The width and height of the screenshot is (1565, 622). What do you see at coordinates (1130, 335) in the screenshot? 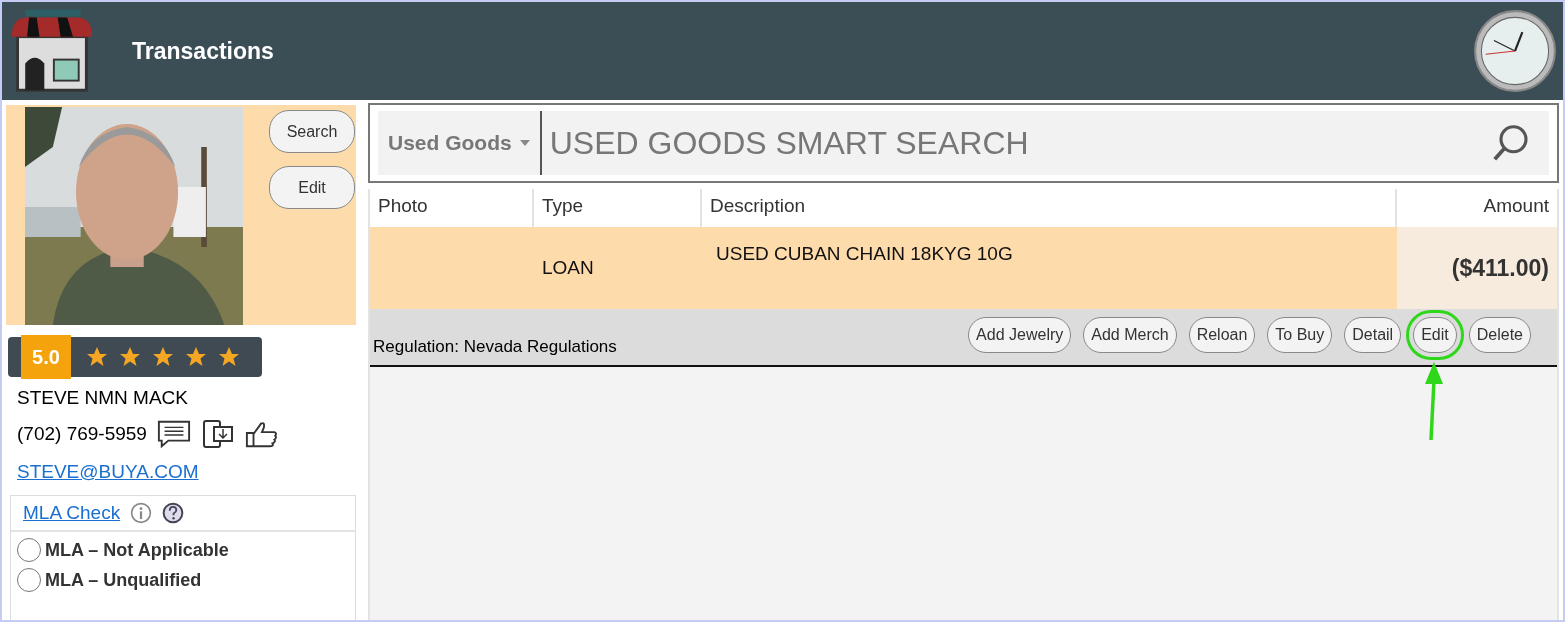
I see `action-button: Add Merch` at bounding box center [1130, 335].